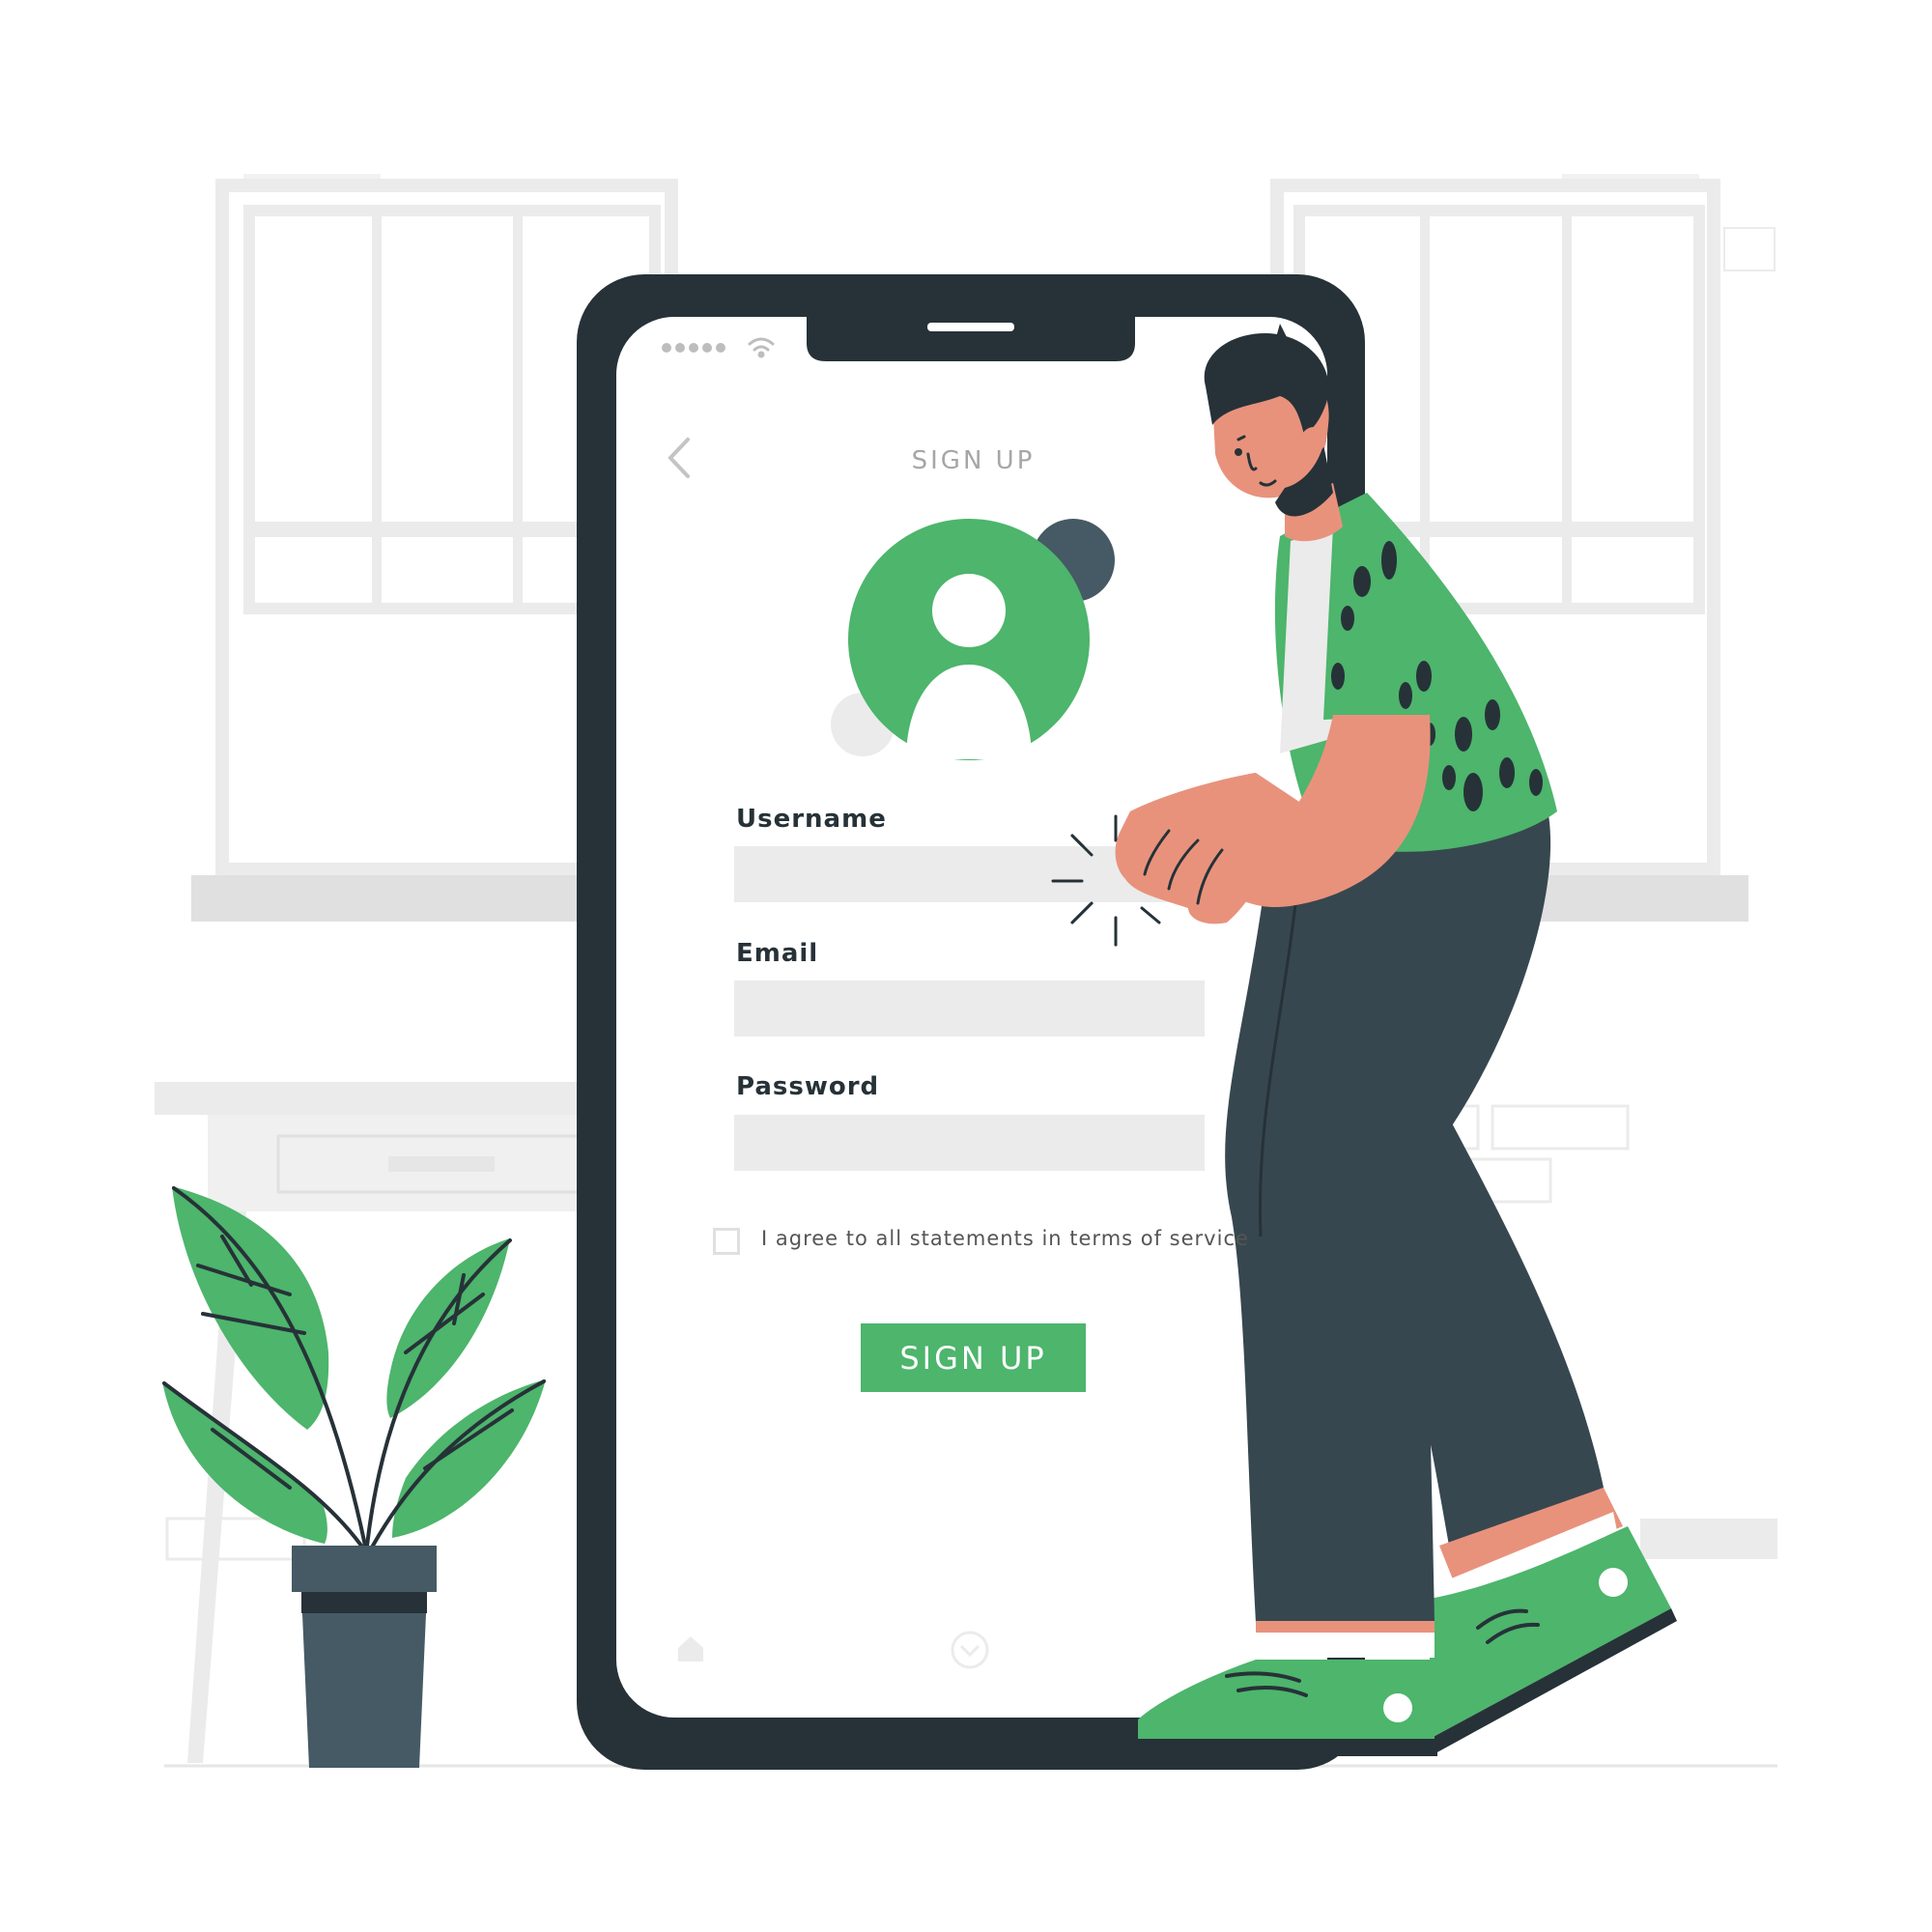  Describe the element at coordinates (969, 874) in the screenshot. I see `username-input` at that location.